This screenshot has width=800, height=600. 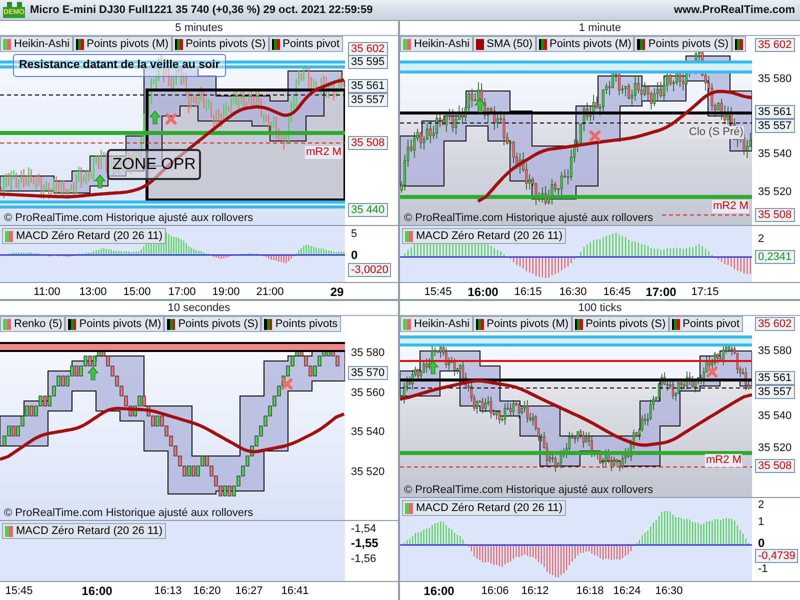 I want to click on time-label: 11:00, so click(x=47, y=292).